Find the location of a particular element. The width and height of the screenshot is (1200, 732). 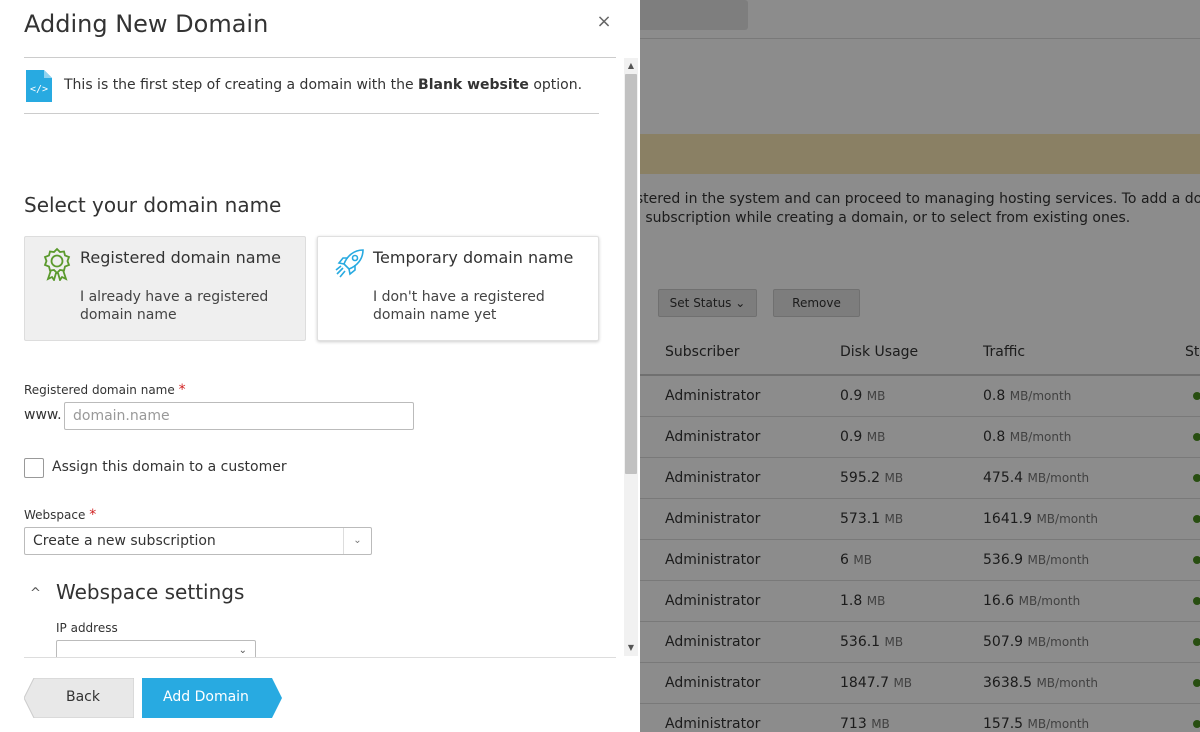

dialog-scrollbar: ▲ ▼ is located at coordinates (631, 357).